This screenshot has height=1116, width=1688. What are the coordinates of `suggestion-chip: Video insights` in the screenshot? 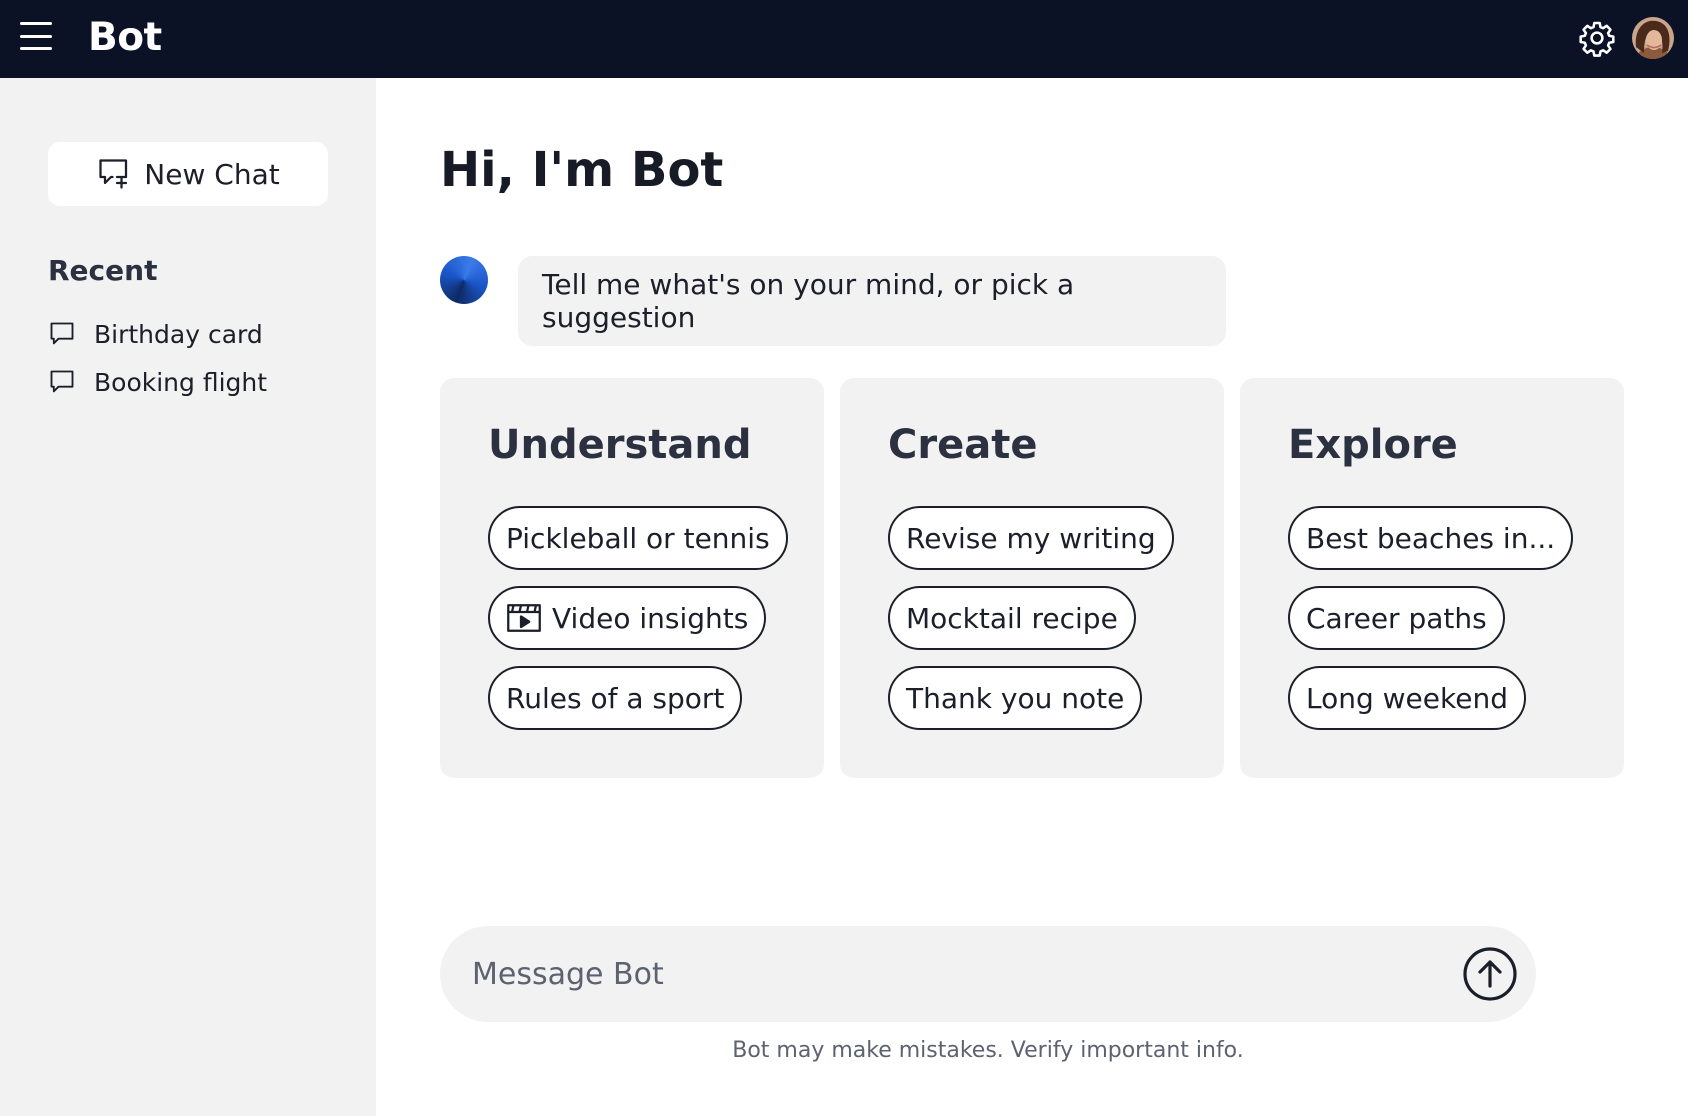 It's located at (627, 618).